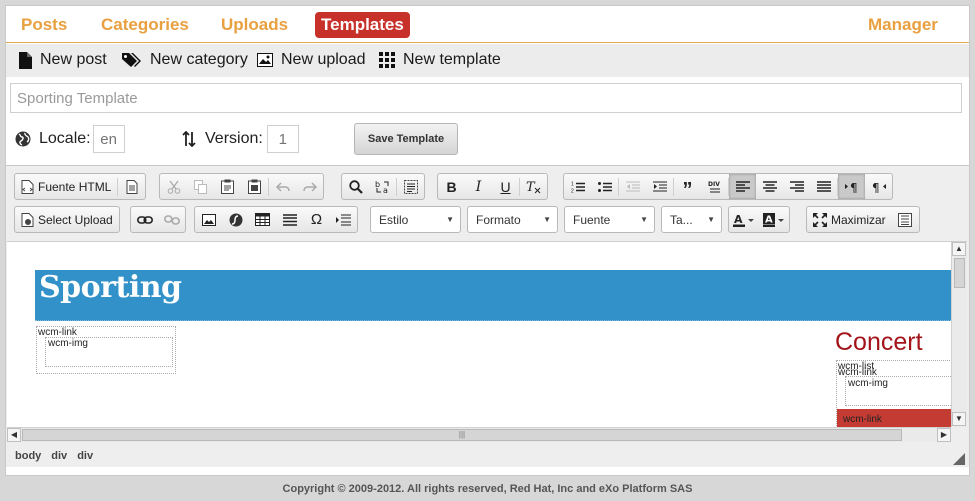 The height and width of the screenshot is (501, 975). What do you see at coordinates (609, 219) in the screenshot?
I see `font-dropdown: Fuente ▼` at bounding box center [609, 219].